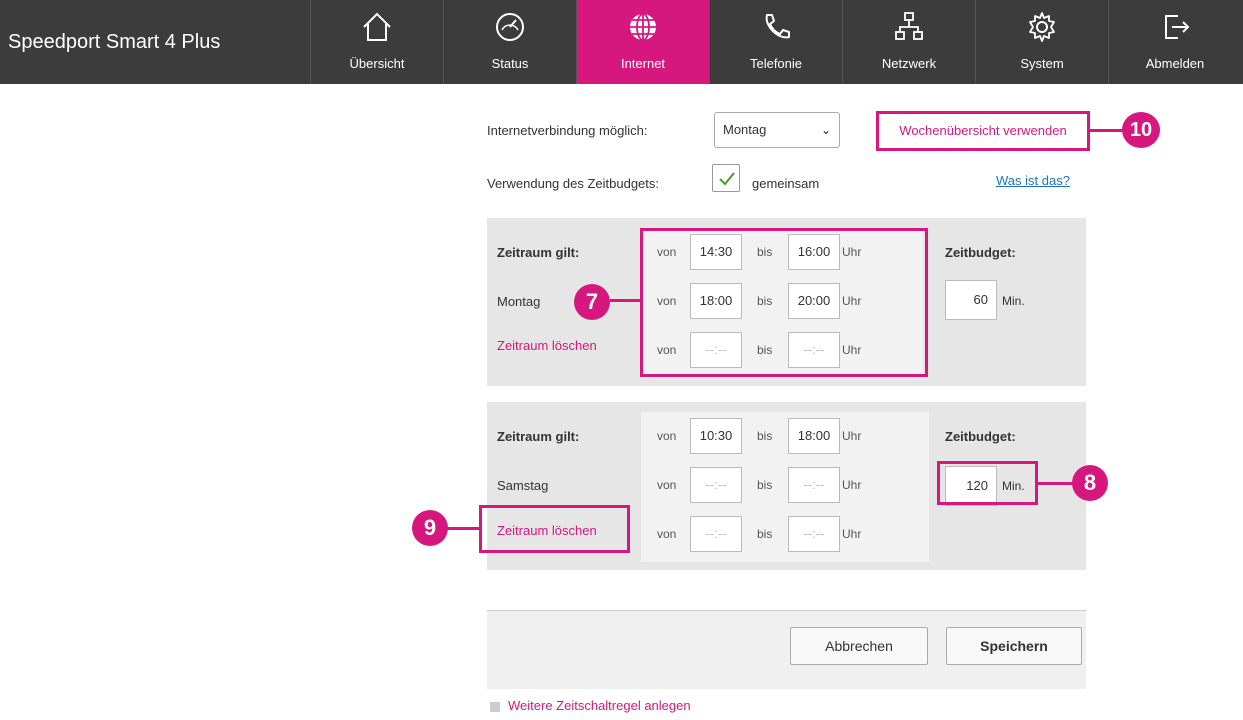 Image resolution: width=1243 pixels, height=720 pixels. I want to click on callout-highlight-periods, so click(784, 302).